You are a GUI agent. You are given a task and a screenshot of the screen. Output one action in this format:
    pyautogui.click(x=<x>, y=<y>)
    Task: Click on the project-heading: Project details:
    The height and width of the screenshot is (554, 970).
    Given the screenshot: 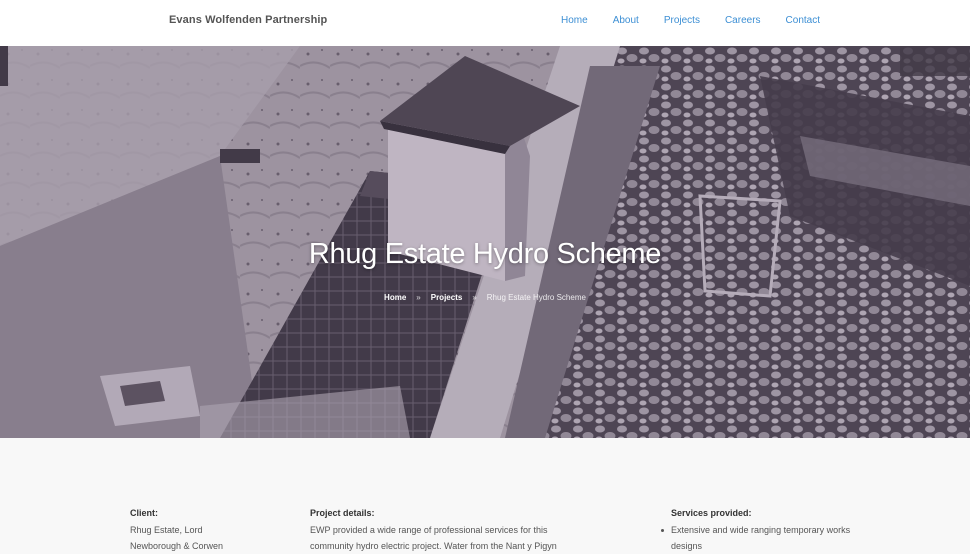 What is the action you would take?
    pyautogui.click(x=342, y=513)
    